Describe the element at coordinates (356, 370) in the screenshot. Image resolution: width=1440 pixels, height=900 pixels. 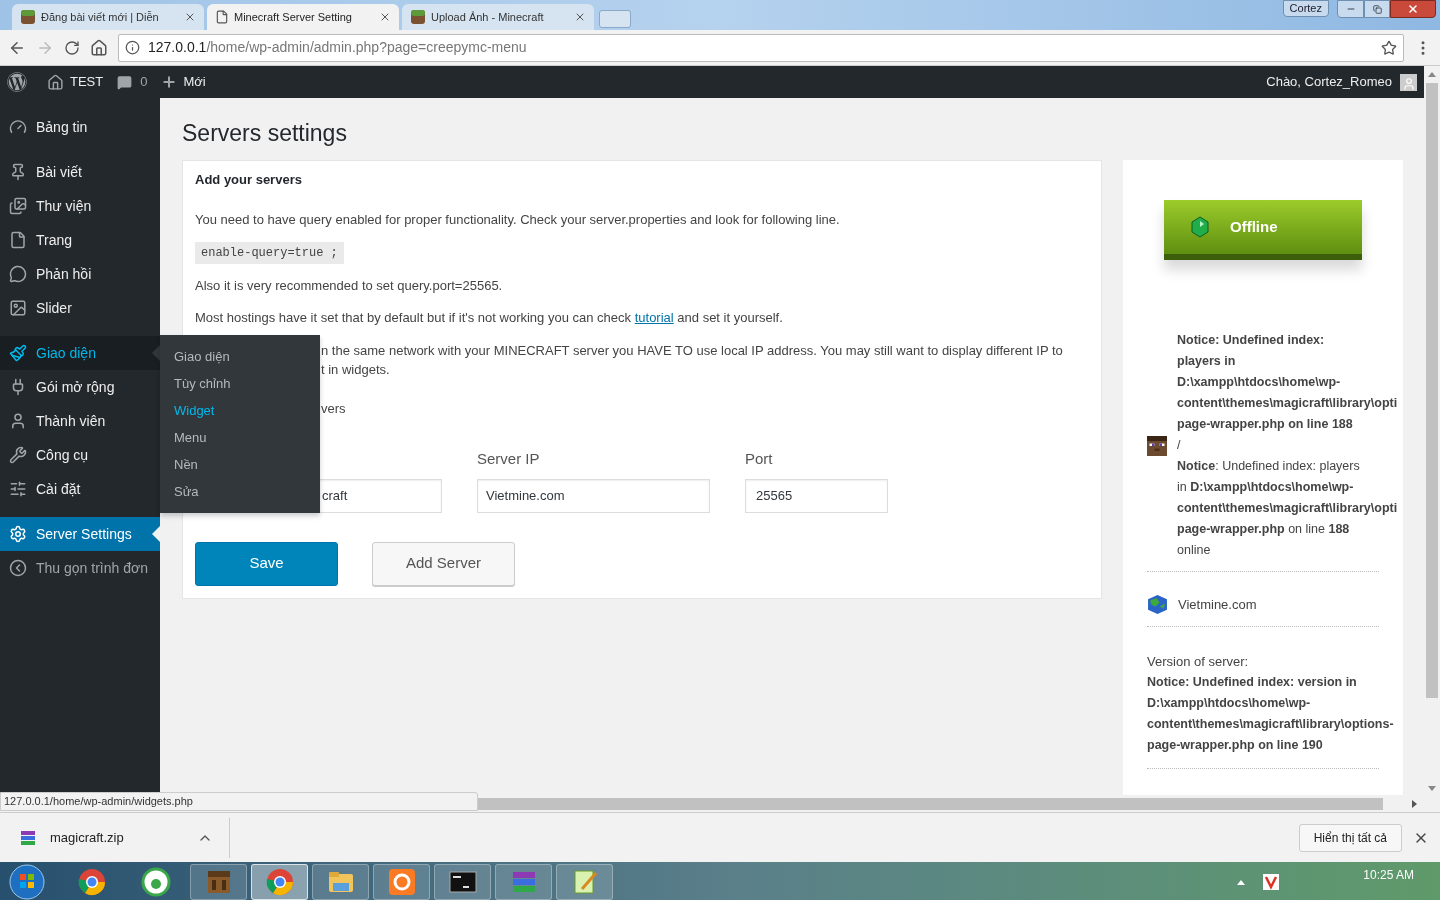
I see `network-note-text: t in widgets.` at that location.